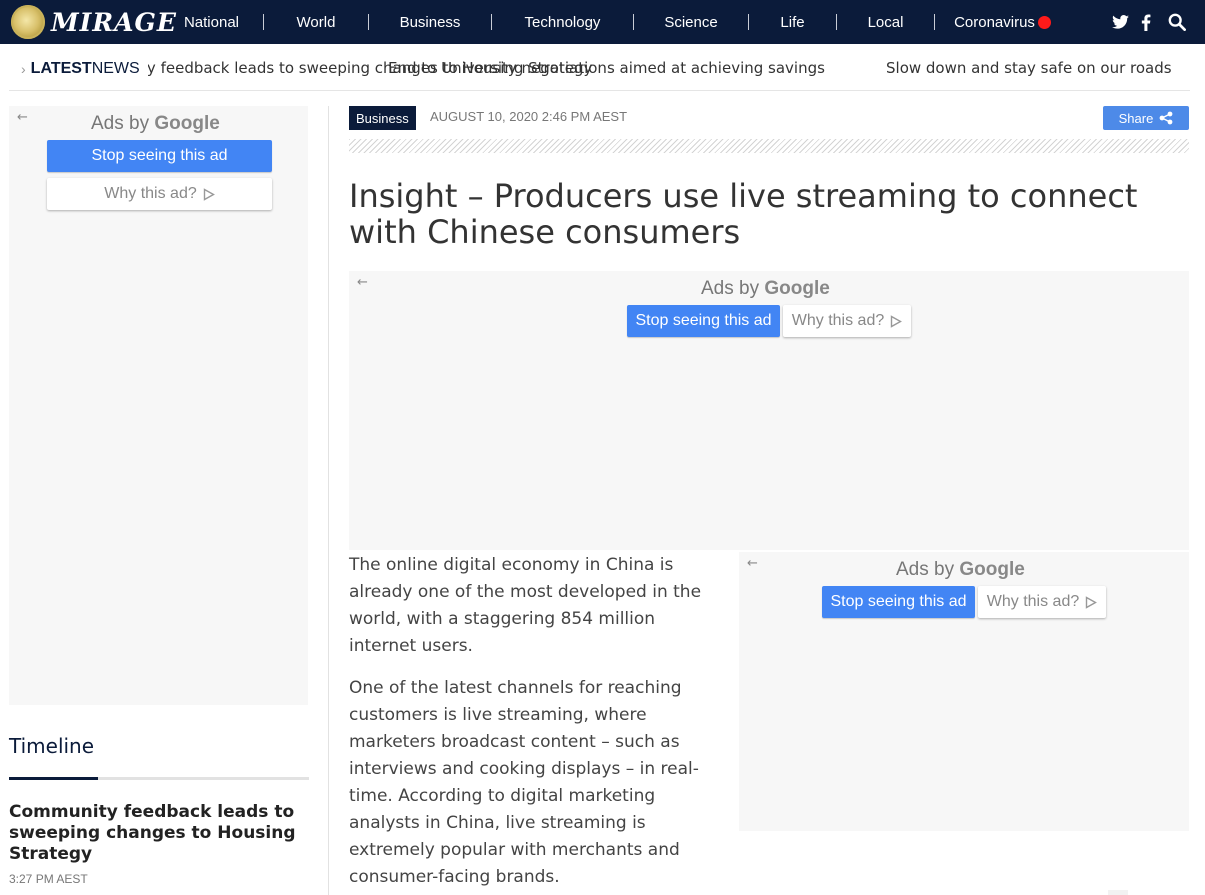 This screenshot has width=1205, height=895. I want to click on nav-item-science: Science, so click(691, 22).